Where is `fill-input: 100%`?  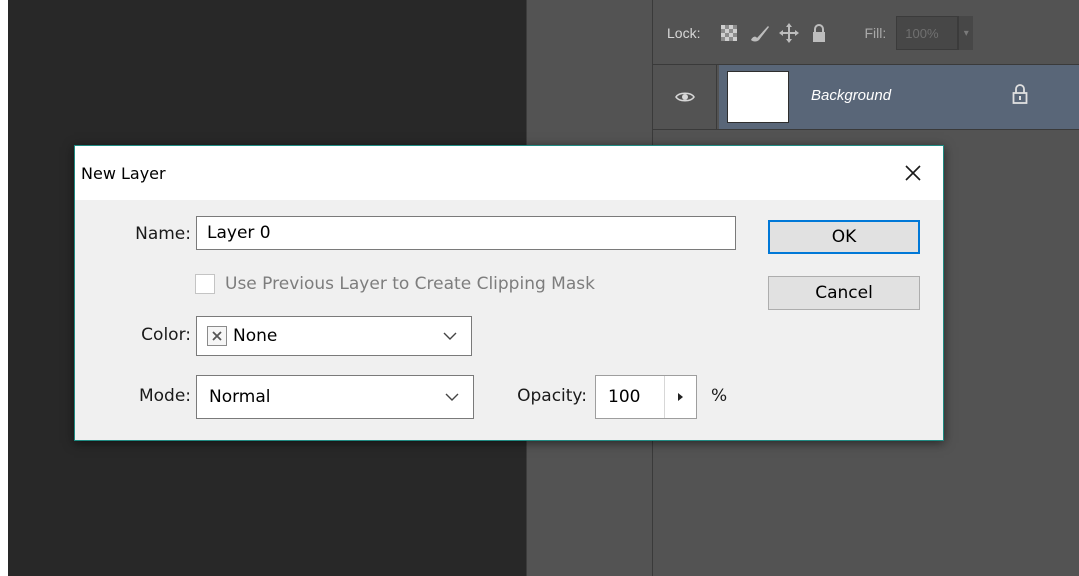 fill-input: 100% is located at coordinates (927, 33).